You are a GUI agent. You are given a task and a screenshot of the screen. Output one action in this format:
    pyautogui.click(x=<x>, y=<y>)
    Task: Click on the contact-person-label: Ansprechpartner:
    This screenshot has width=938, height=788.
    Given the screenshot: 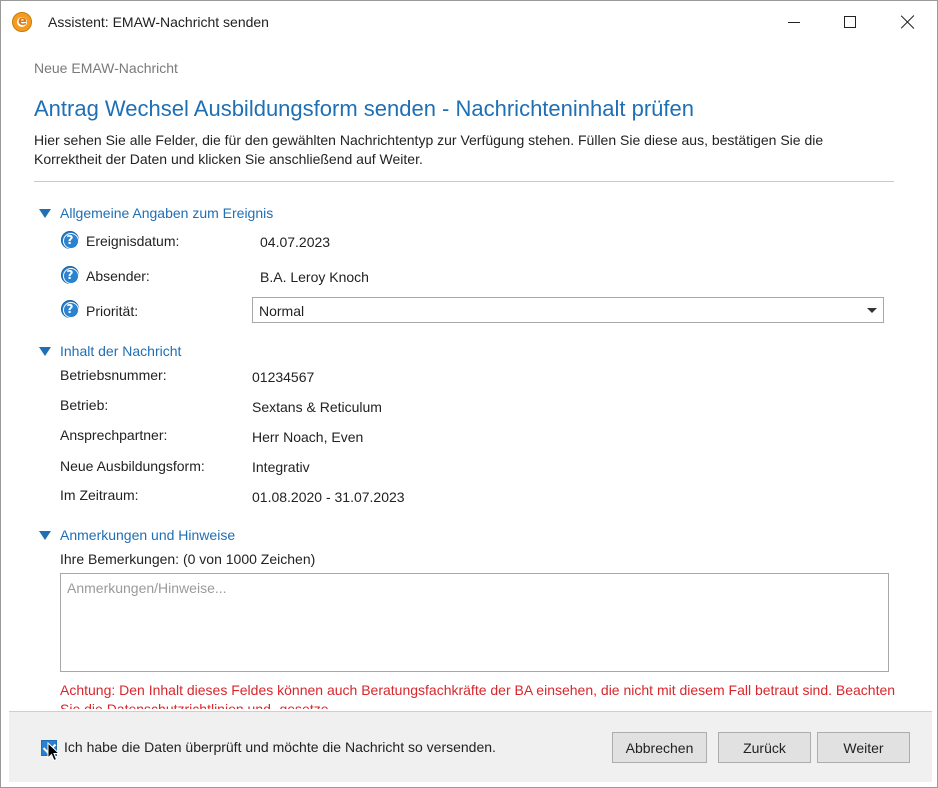 What is the action you would take?
    pyautogui.click(x=114, y=435)
    